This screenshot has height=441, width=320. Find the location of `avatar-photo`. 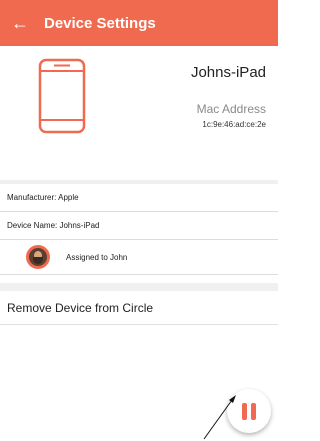

avatar-photo is located at coordinates (38, 257).